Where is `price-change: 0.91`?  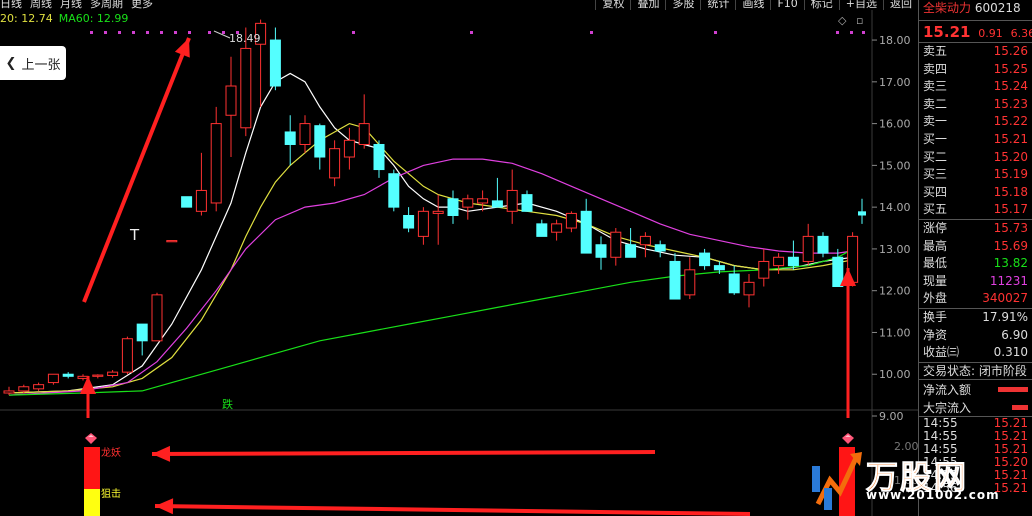
price-change: 0.91 is located at coordinates (990, 33).